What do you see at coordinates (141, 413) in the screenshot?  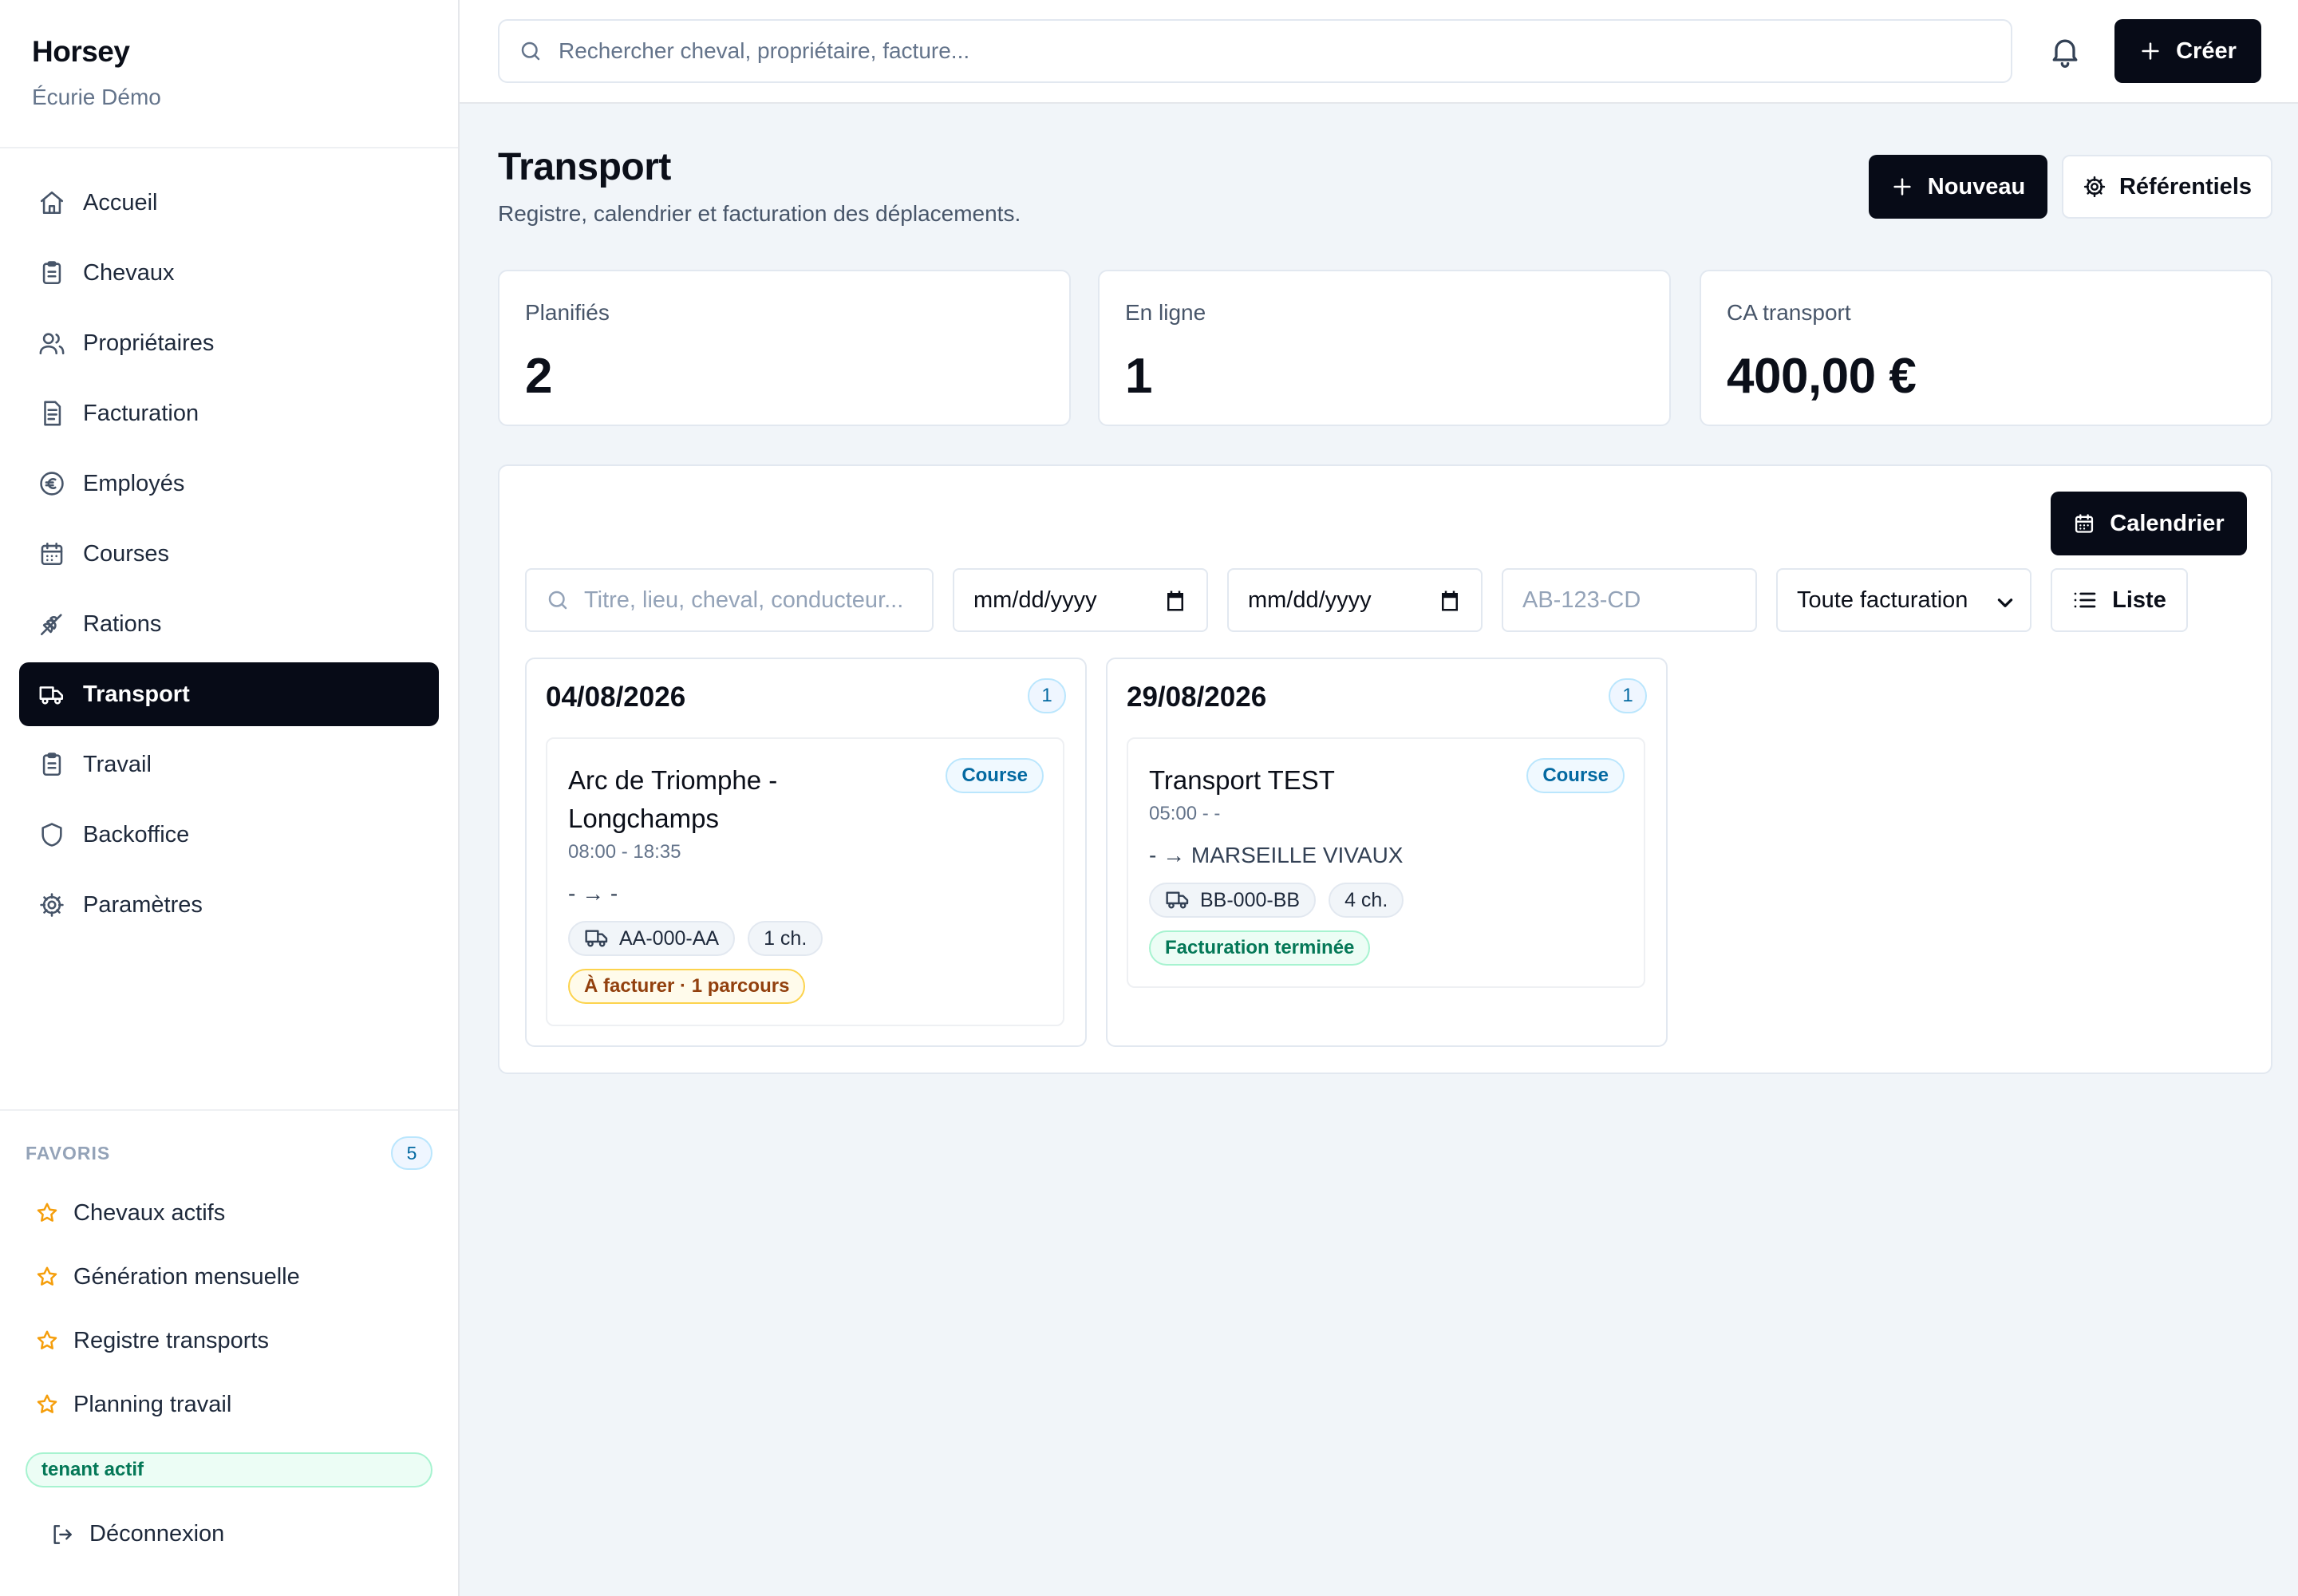 I see `sidebar-item-label: Facturation` at bounding box center [141, 413].